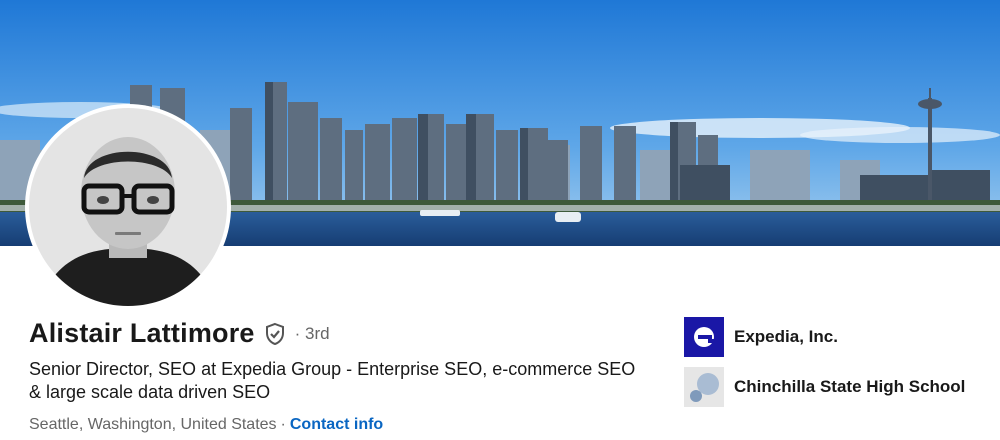  Describe the element at coordinates (275, 334) in the screenshot. I see `verified-shield-icon` at that location.